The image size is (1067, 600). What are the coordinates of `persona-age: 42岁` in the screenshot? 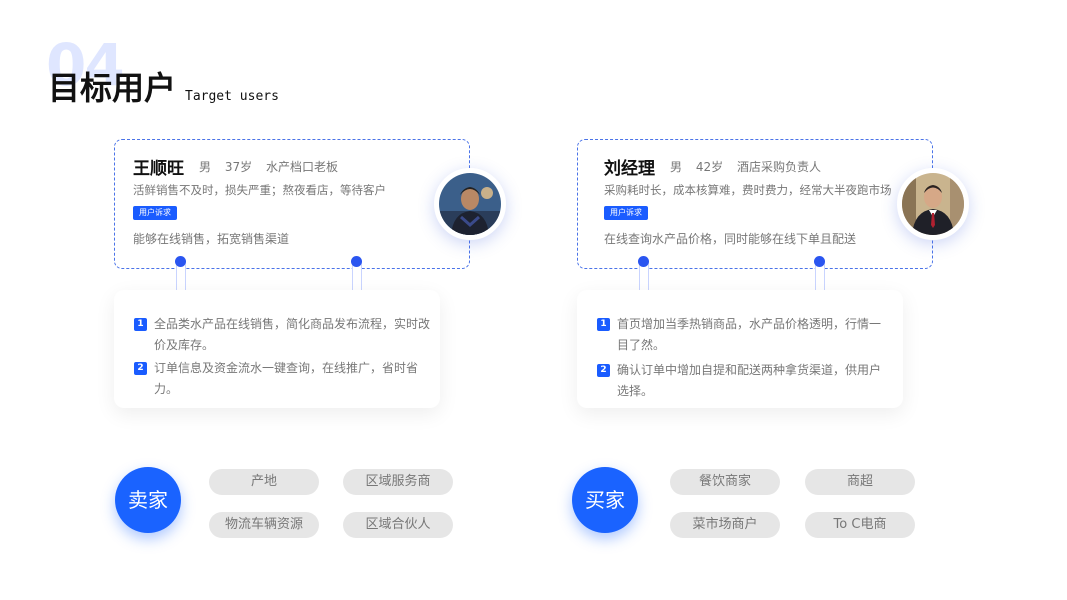 It's located at (709, 167).